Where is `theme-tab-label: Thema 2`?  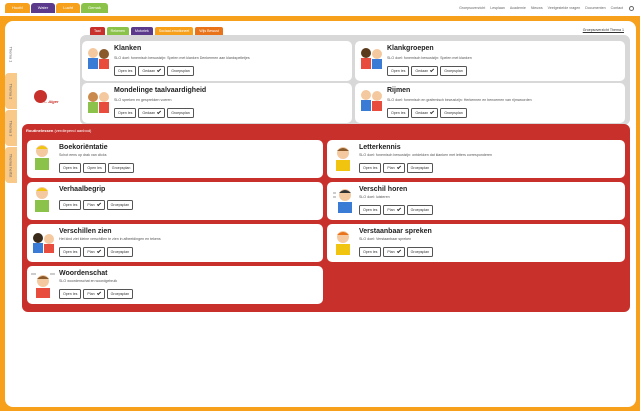
theme-tab-label: Thema 2 is located at coordinates (11, 91).